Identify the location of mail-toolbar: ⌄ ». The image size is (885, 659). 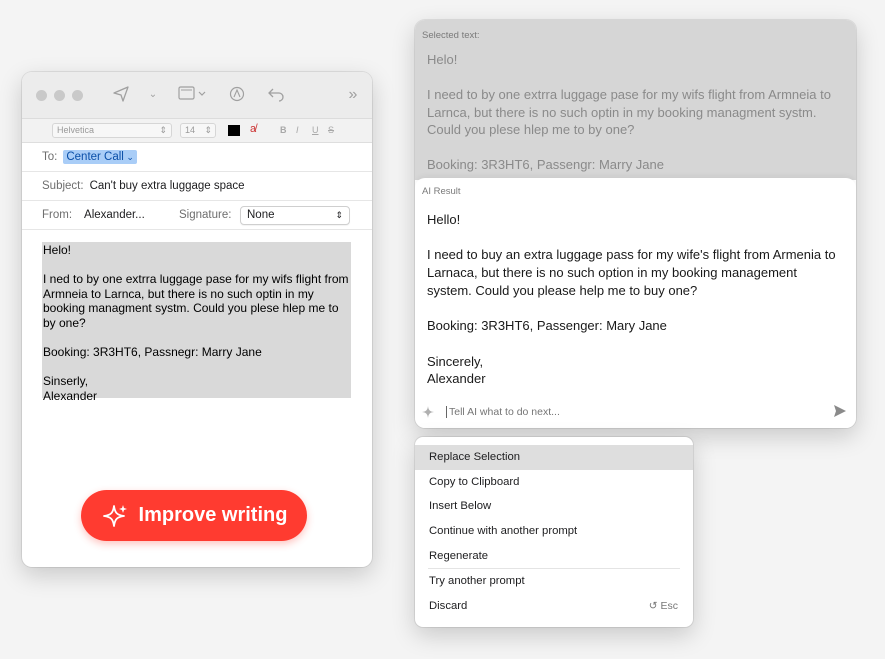
(197, 95).